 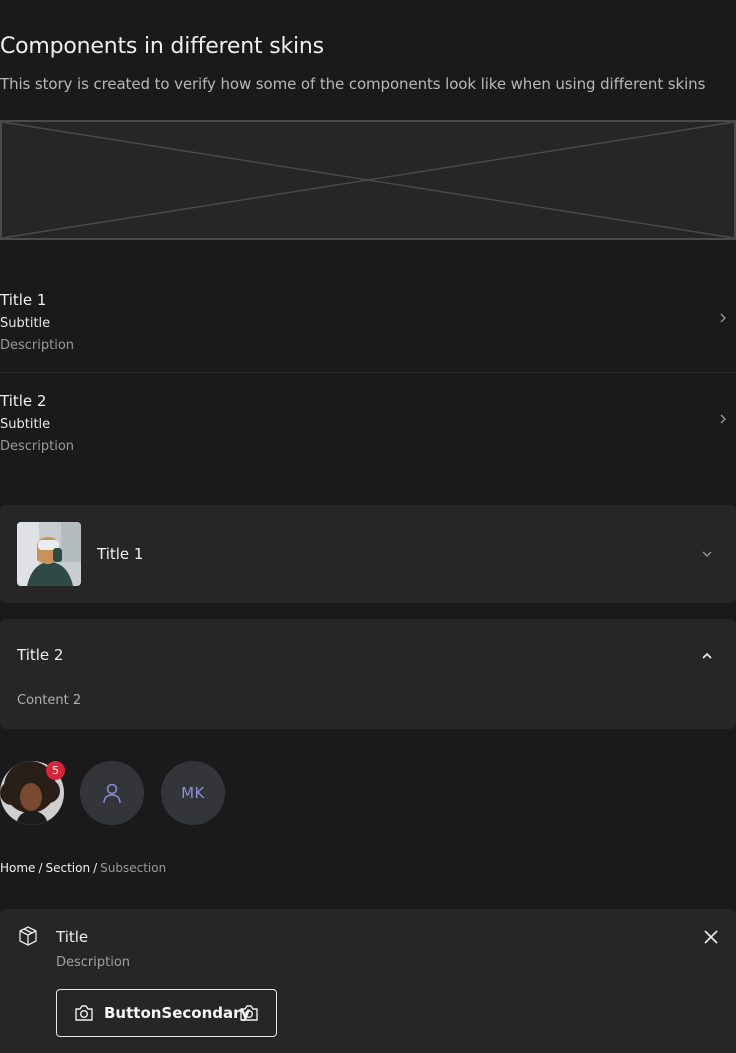 What do you see at coordinates (162, 46) in the screenshot?
I see `page-title: Components in different skins` at bounding box center [162, 46].